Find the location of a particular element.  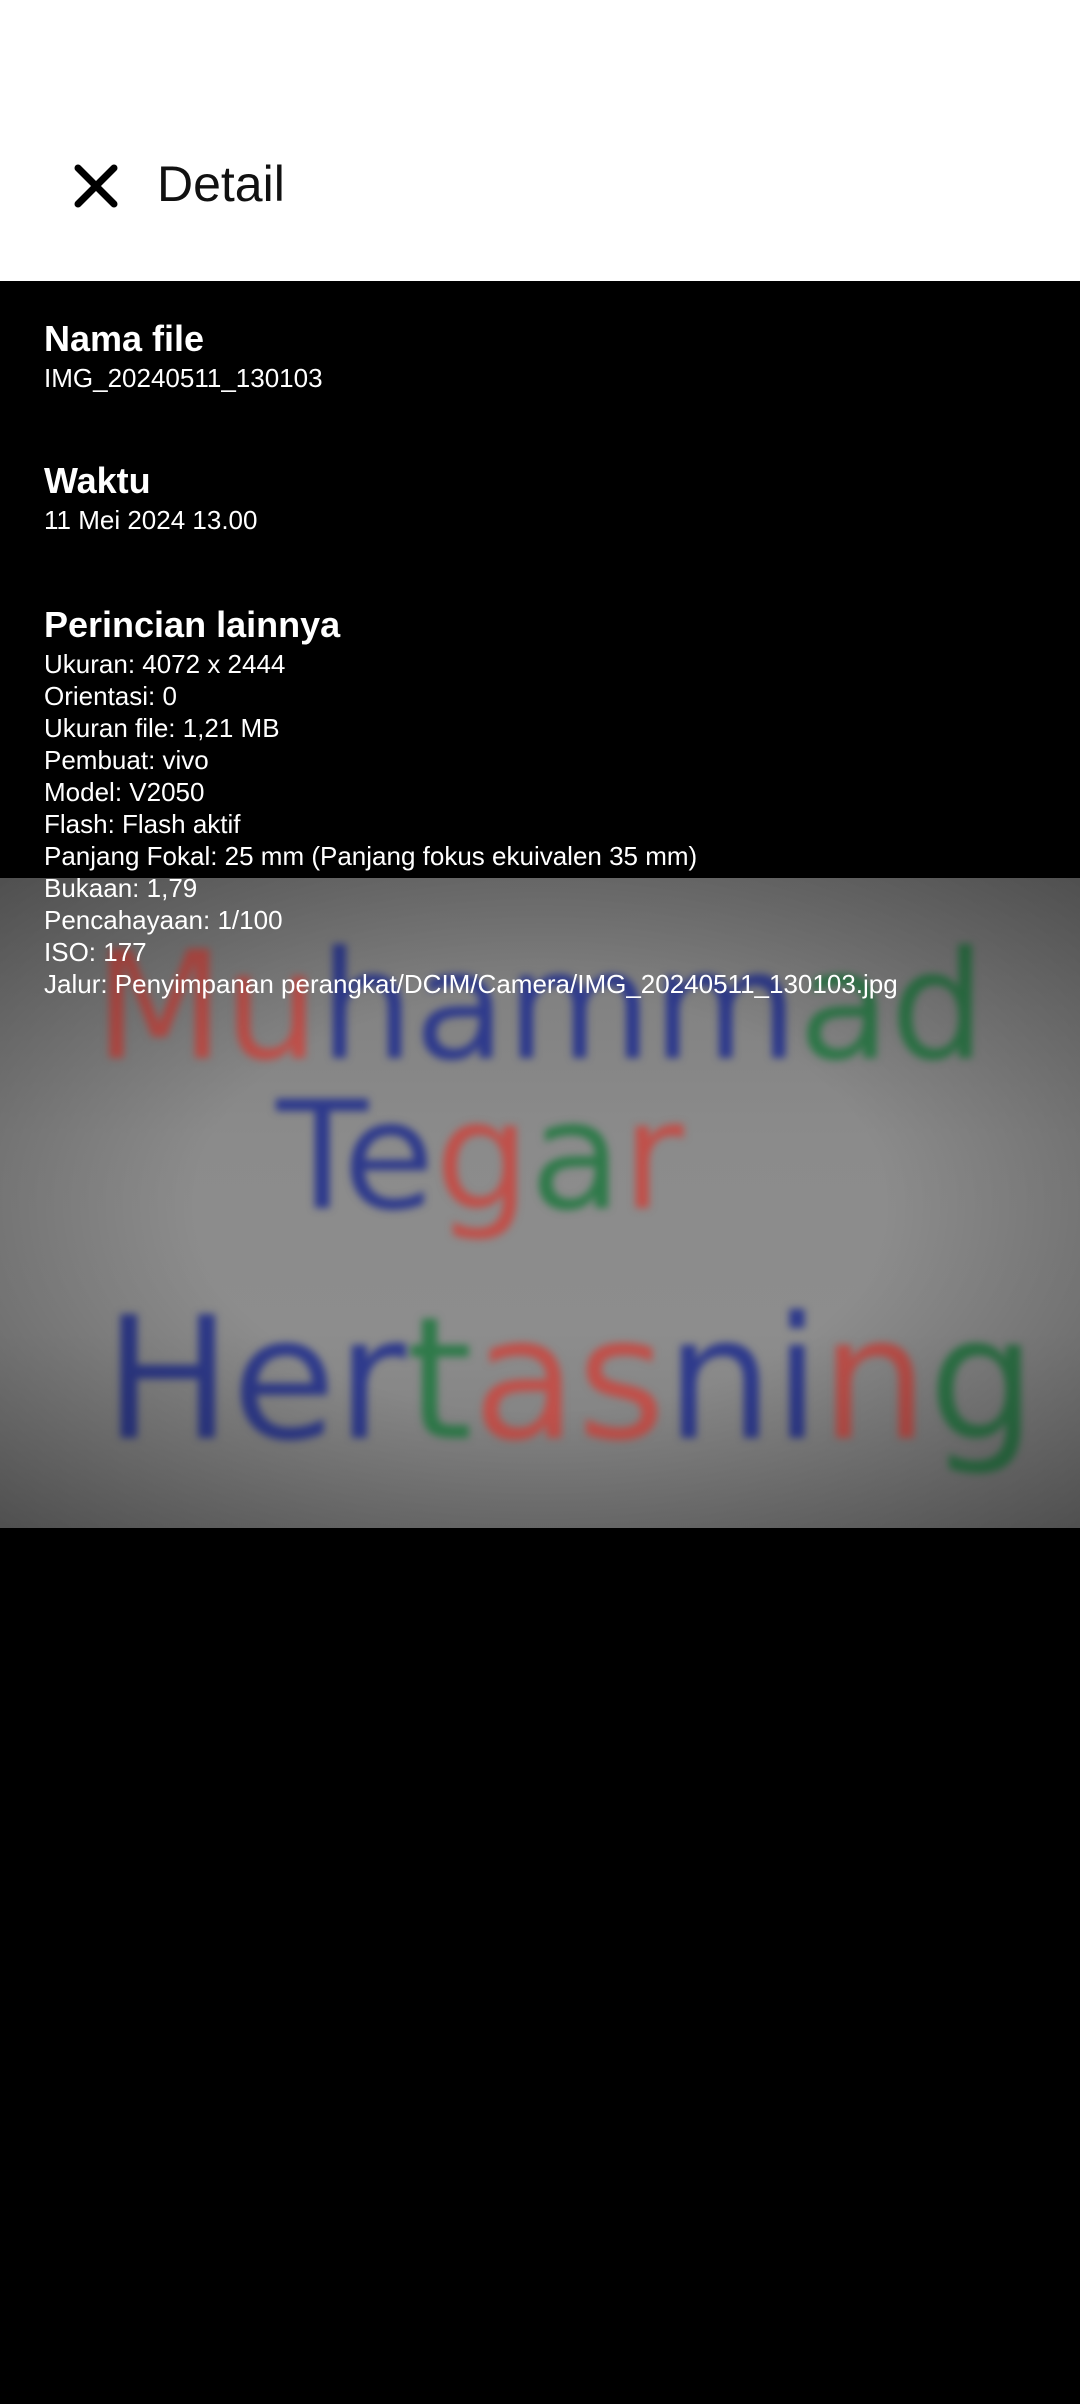

detail-orientation: Orientasi: 0 is located at coordinates (110, 696).